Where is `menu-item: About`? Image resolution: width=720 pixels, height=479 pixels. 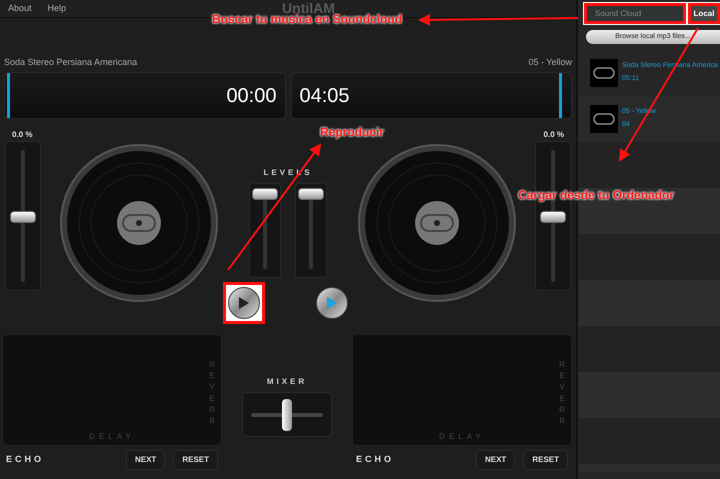 menu-item: About is located at coordinates (20, 9).